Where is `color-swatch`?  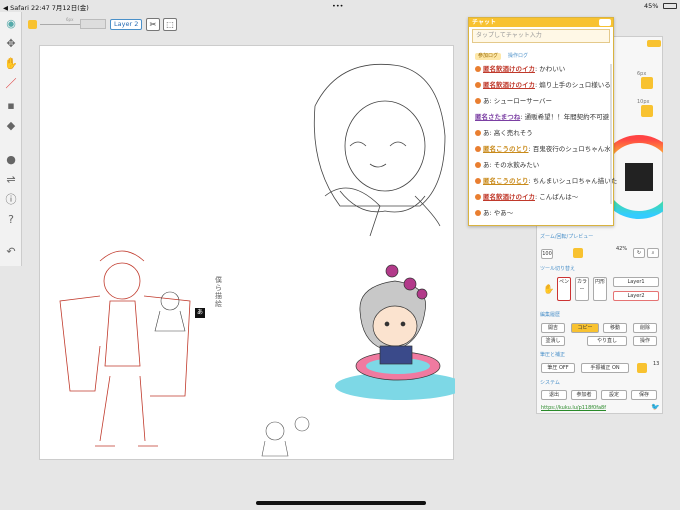 color-swatch is located at coordinates (32, 24).